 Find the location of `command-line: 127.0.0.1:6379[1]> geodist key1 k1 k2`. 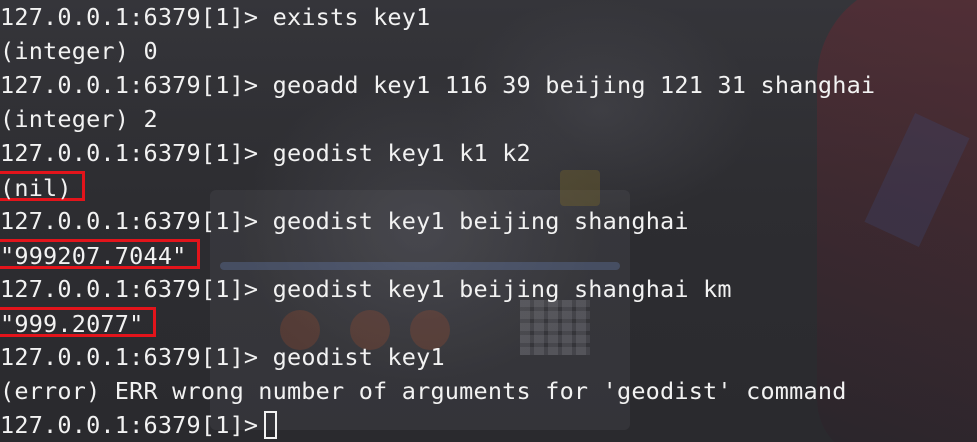

command-line: 127.0.0.1:6379[1]> geodist key1 k1 k2 is located at coordinates (437, 153).